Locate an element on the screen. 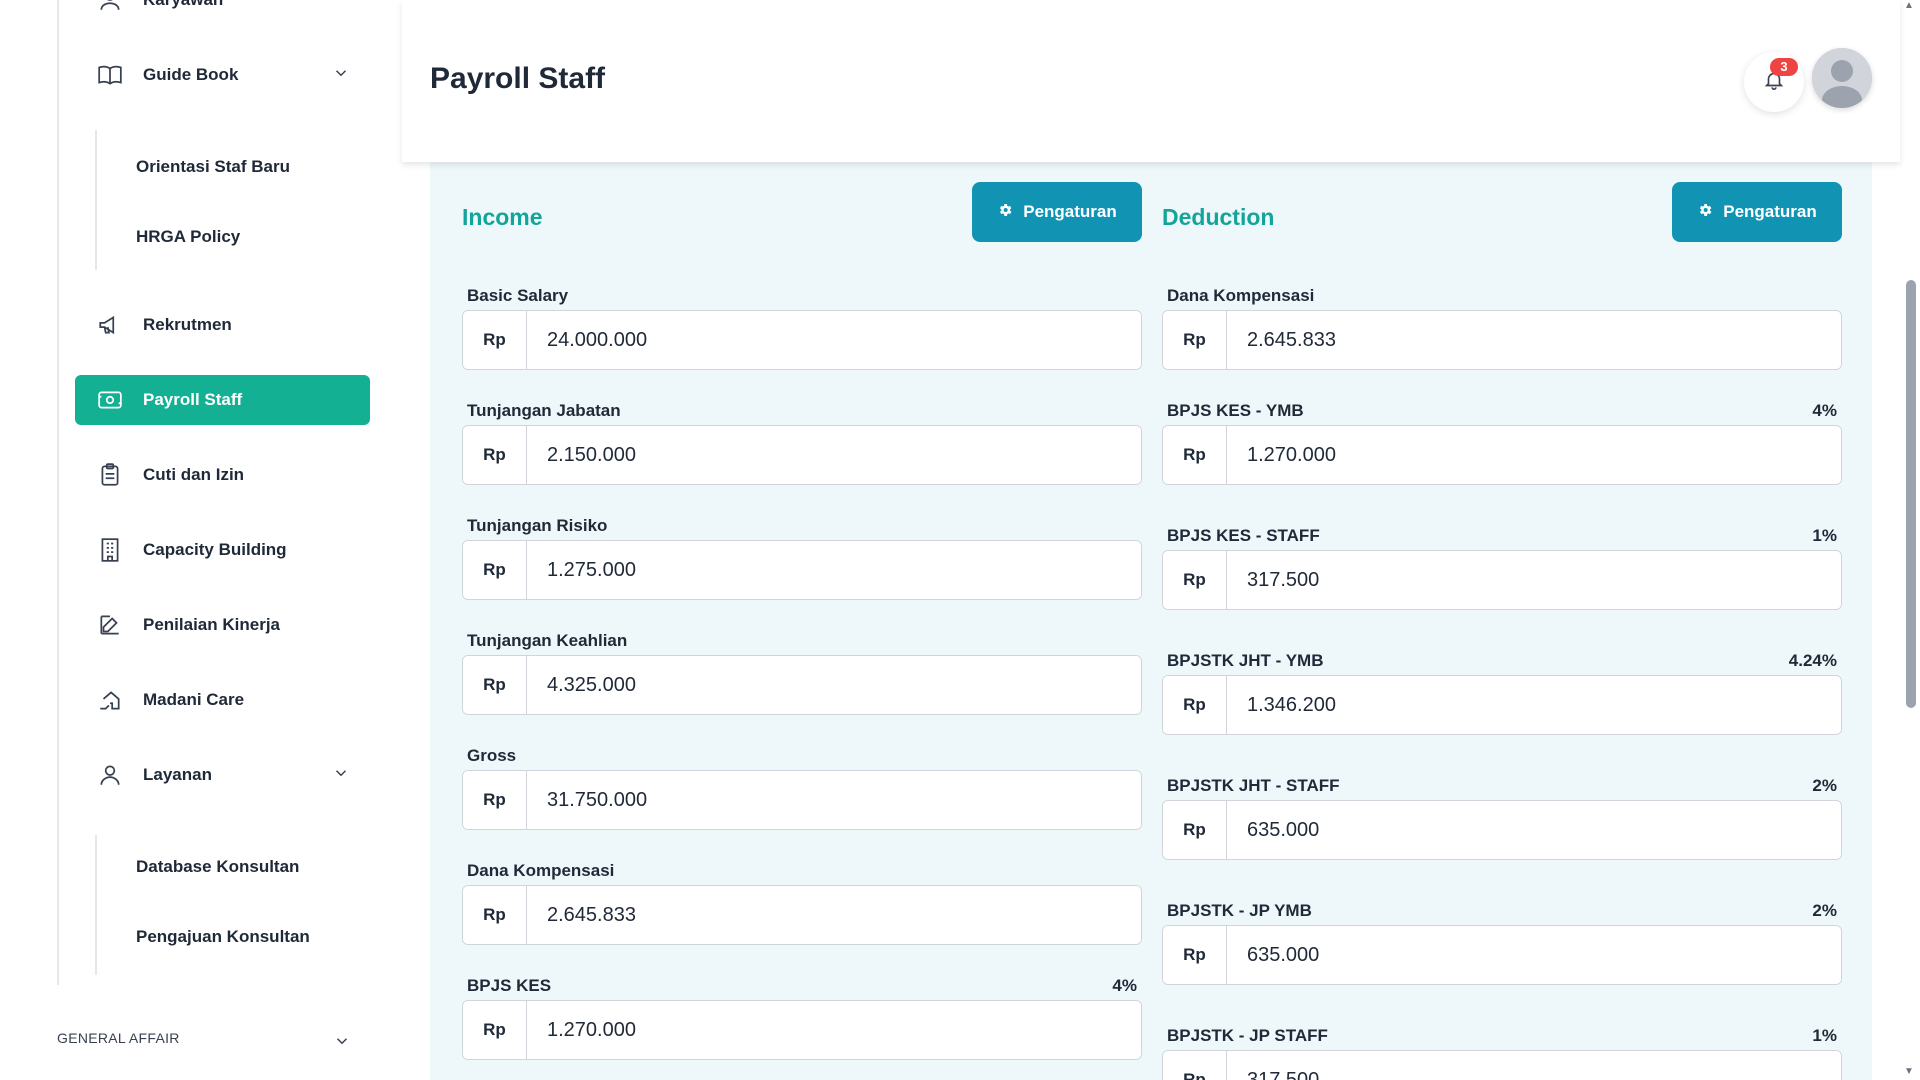  scroll-down-icon: ▼ is located at coordinates (1909, 1071).